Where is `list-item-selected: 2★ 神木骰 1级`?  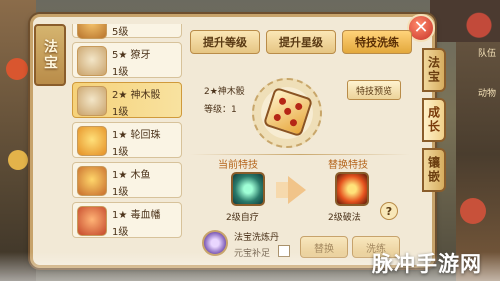 list-item-selected: 2★ 神木骰 1级 is located at coordinates (127, 100).